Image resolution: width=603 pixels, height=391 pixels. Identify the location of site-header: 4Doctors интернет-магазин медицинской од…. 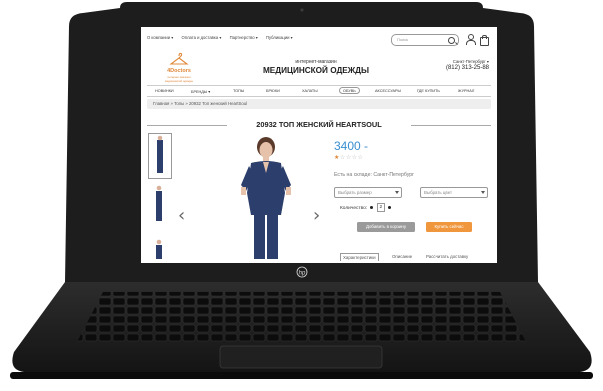
(319, 66).